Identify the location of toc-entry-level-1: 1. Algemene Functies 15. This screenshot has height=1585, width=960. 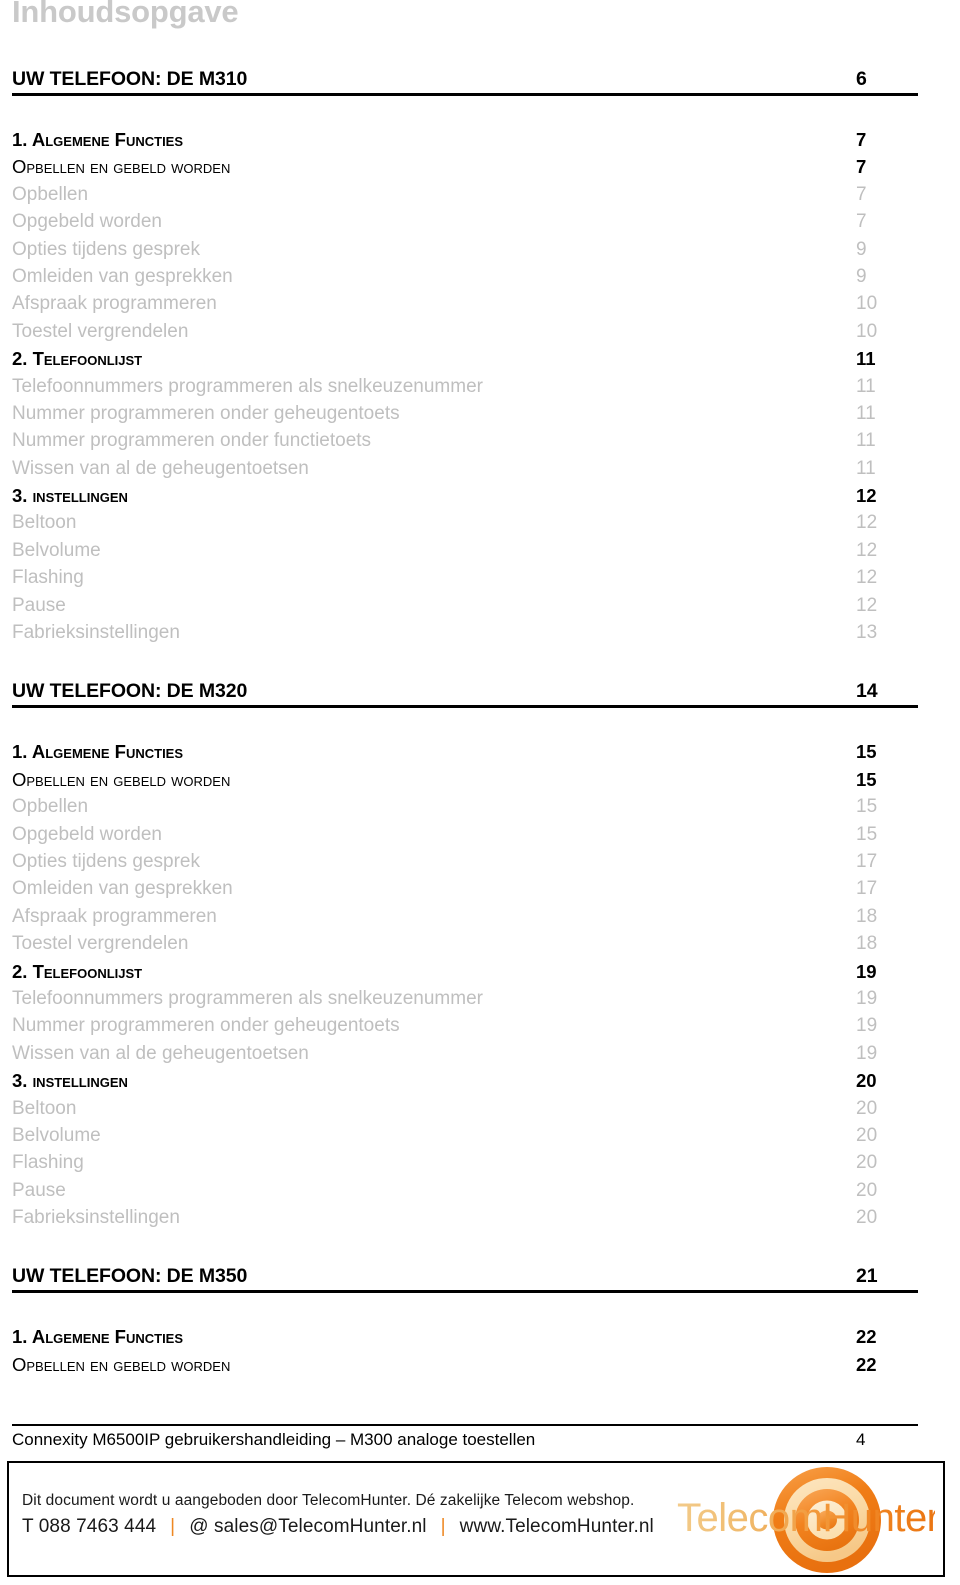
(480, 753).